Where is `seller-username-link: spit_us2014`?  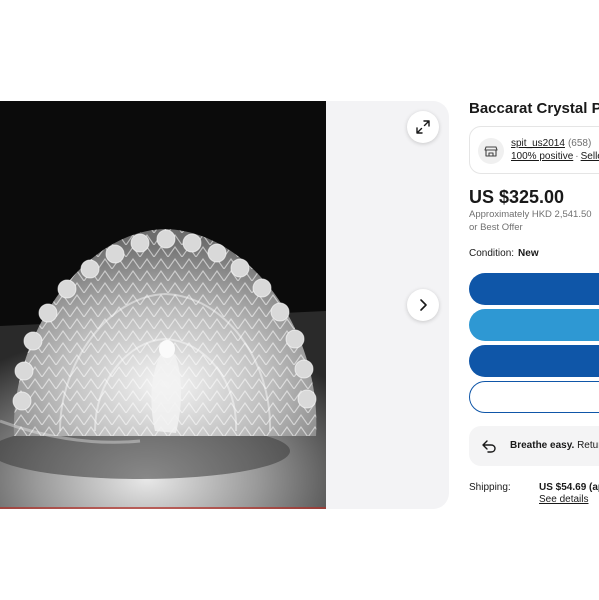
seller-username-link: spit_us2014 is located at coordinates (538, 143).